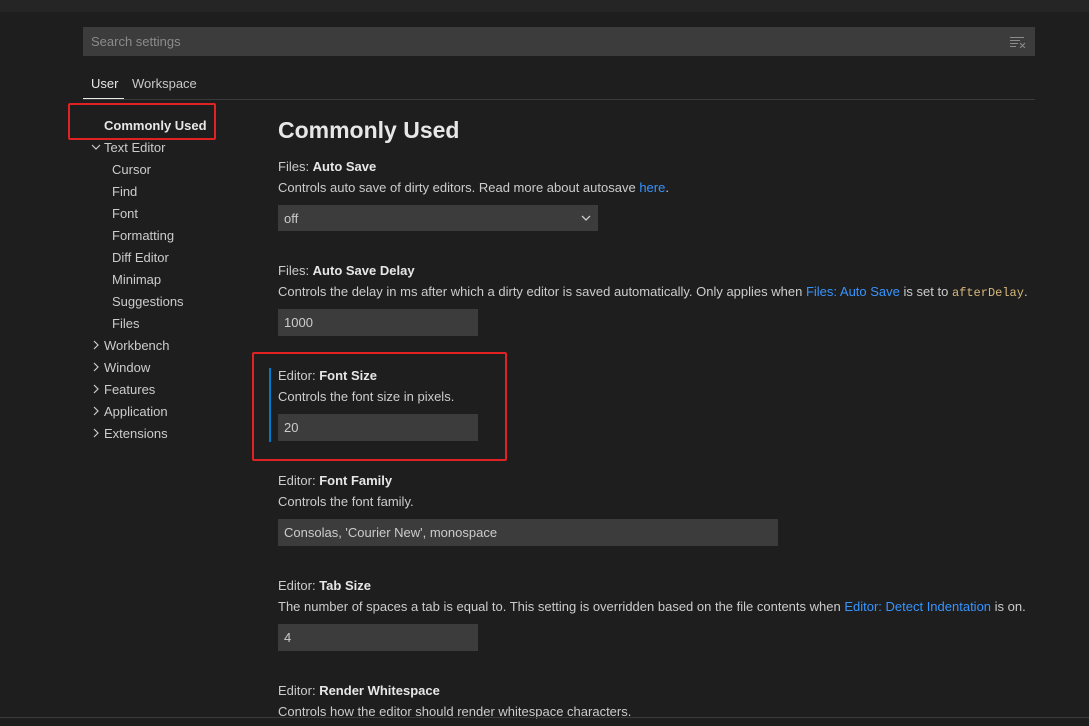 This screenshot has width=1089, height=726. I want to click on setting-title-tab-size: Editor: Tab Size, so click(324, 585).